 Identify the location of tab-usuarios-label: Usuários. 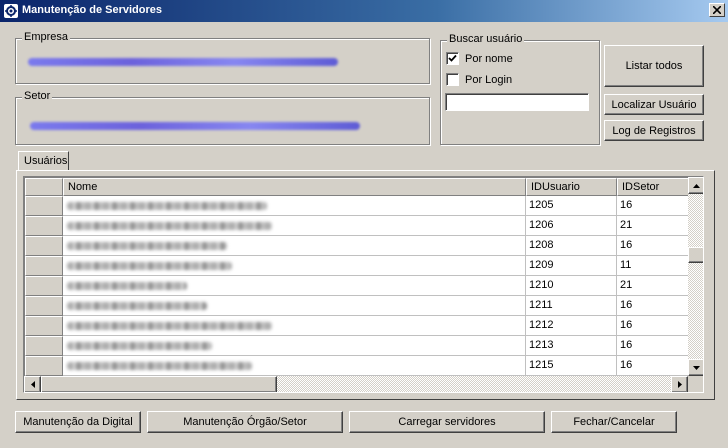
(46, 161).